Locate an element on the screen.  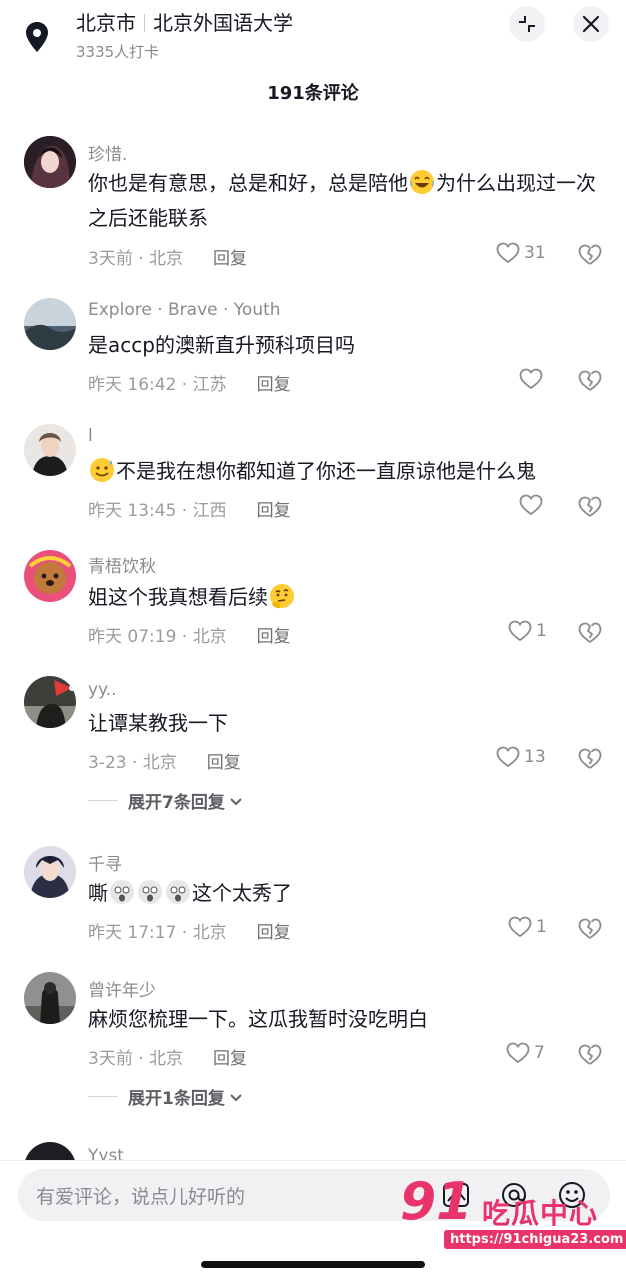
watermark-url: https://91chigua23.com is located at coordinates (535, 1239).